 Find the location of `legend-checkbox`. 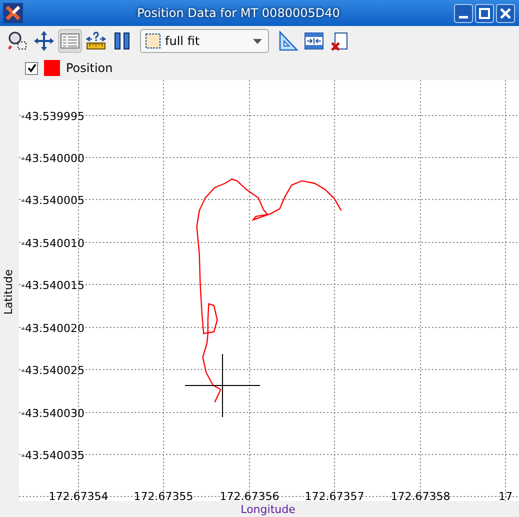

legend-checkbox is located at coordinates (31, 68).